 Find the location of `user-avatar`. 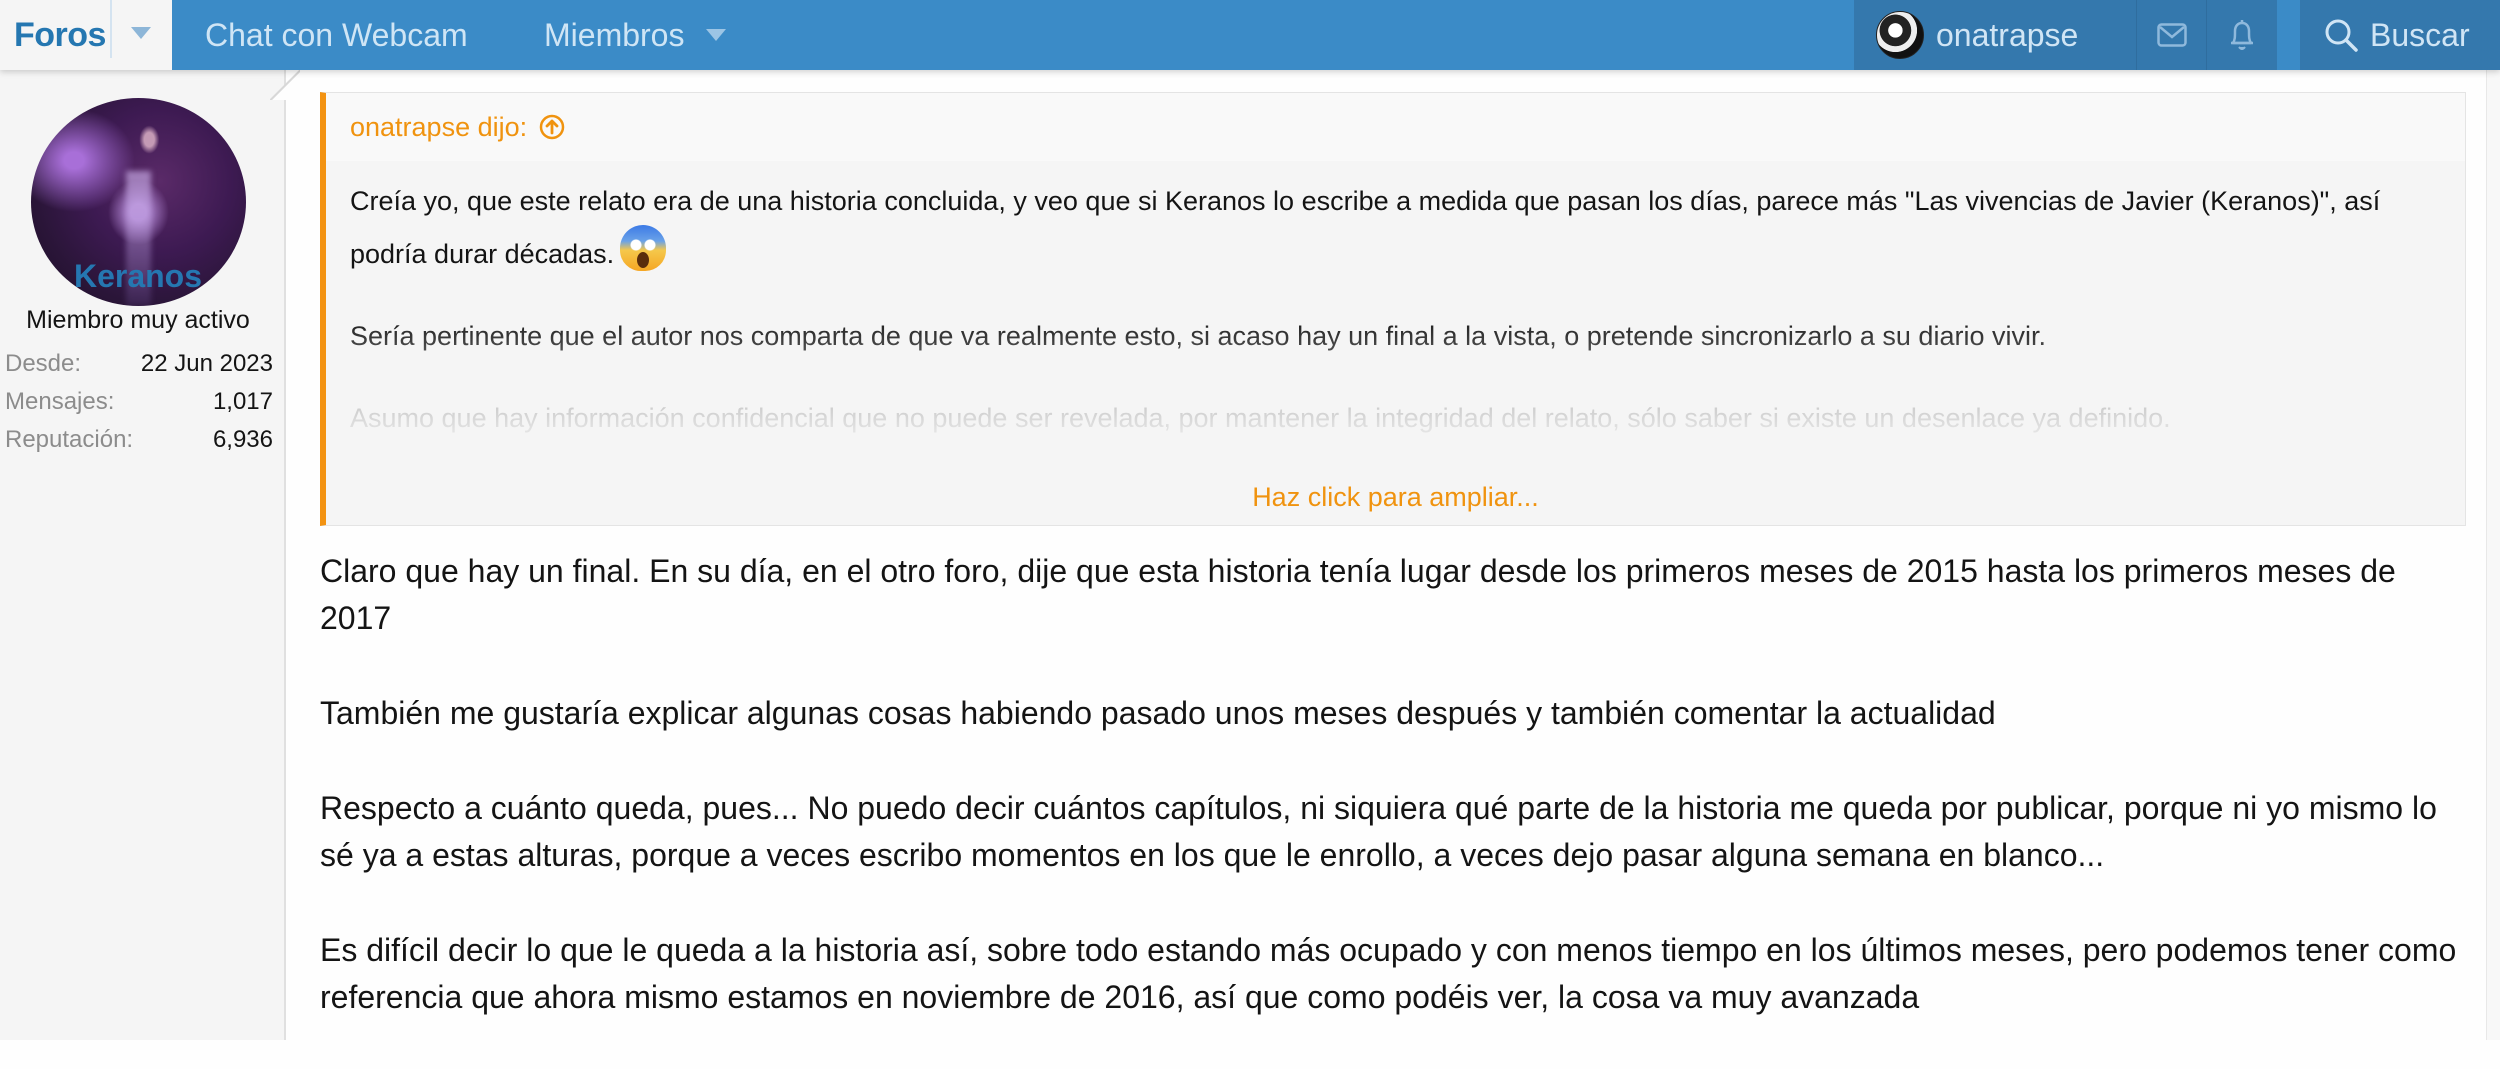

user-avatar is located at coordinates (1900, 35).